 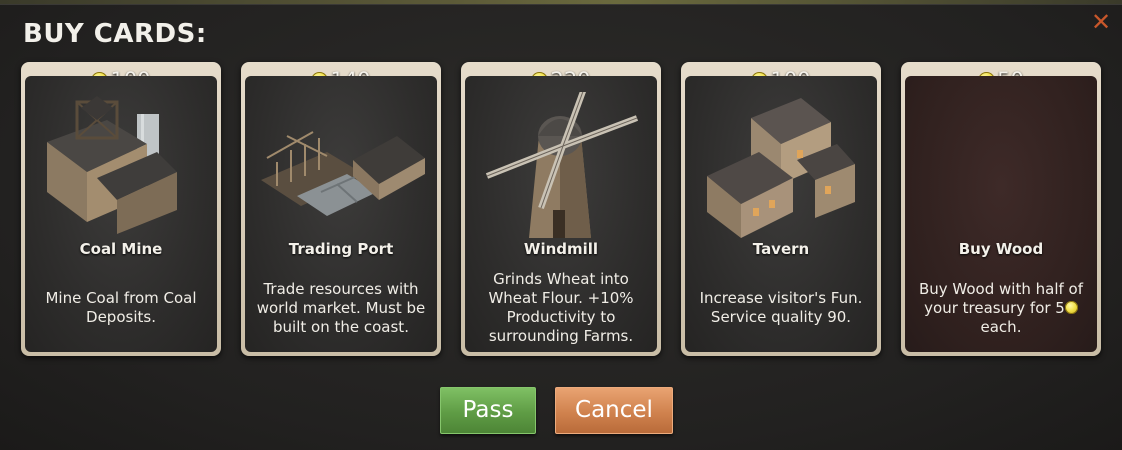 I want to click on card-description-text-end: each., so click(x=1001, y=326).